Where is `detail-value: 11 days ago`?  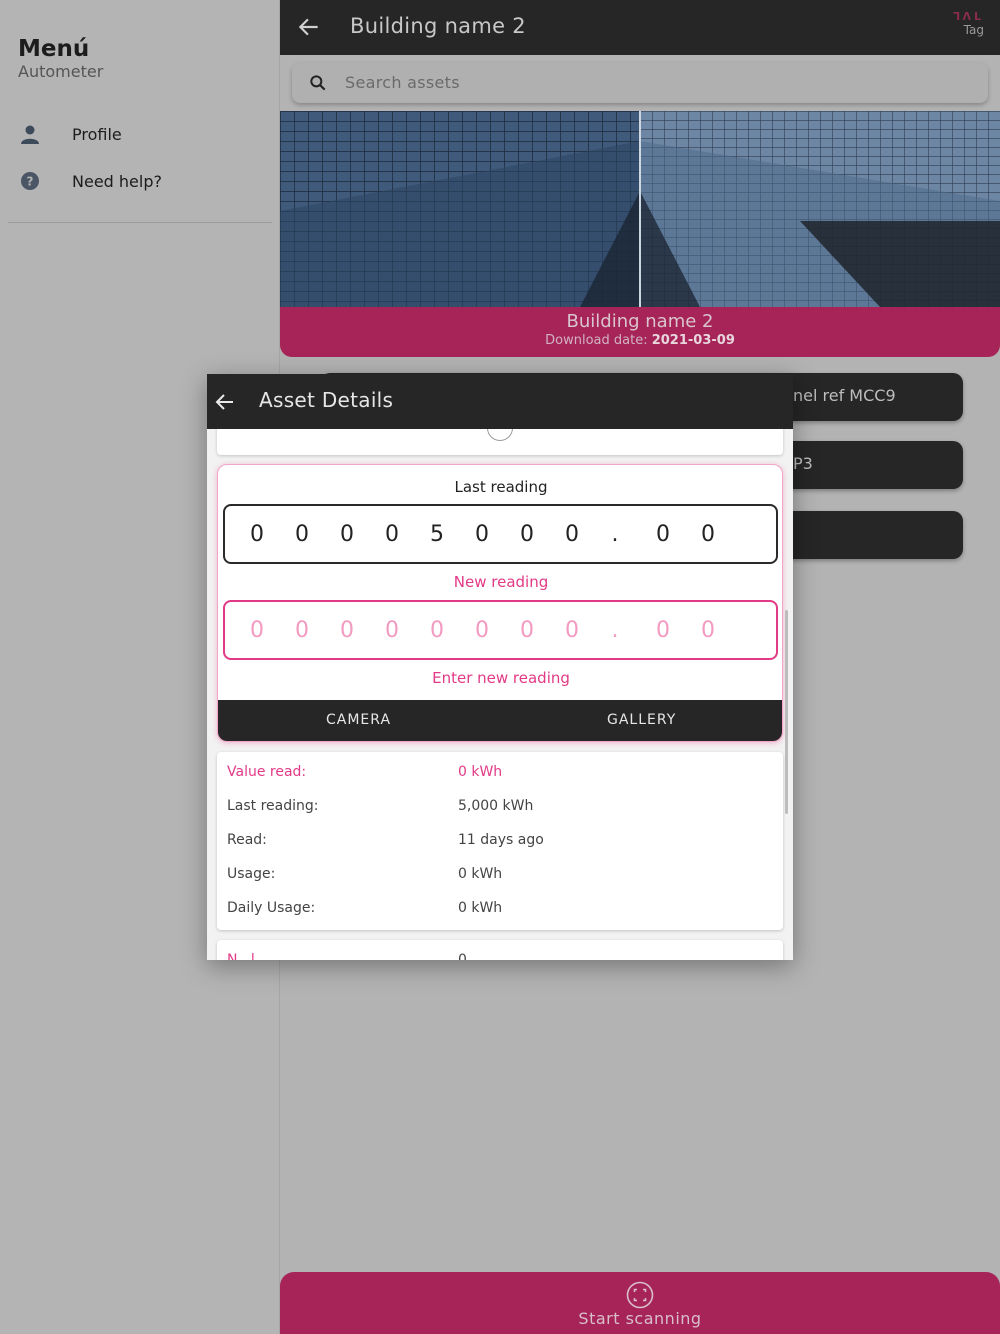 detail-value: 11 days ago is located at coordinates (501, 840).